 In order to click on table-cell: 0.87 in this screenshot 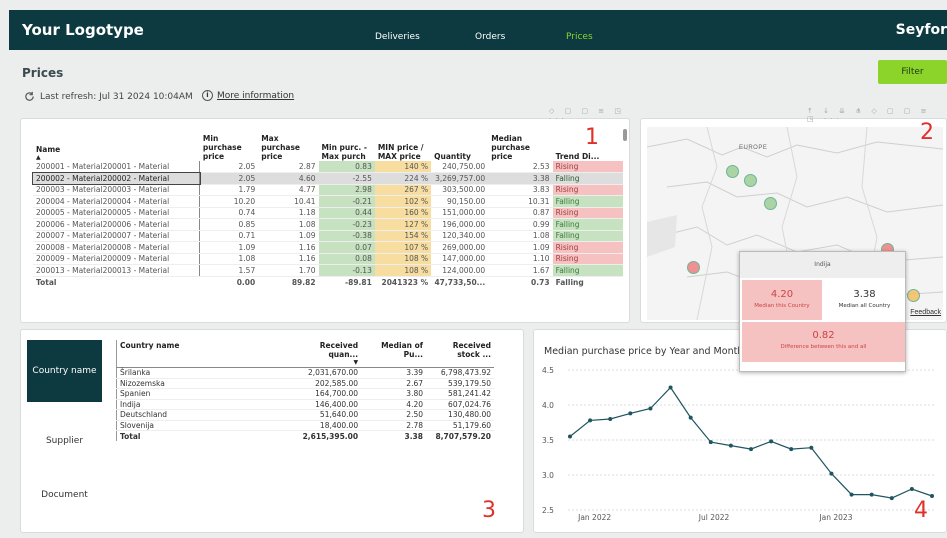, I will do `click(520, 213)`.